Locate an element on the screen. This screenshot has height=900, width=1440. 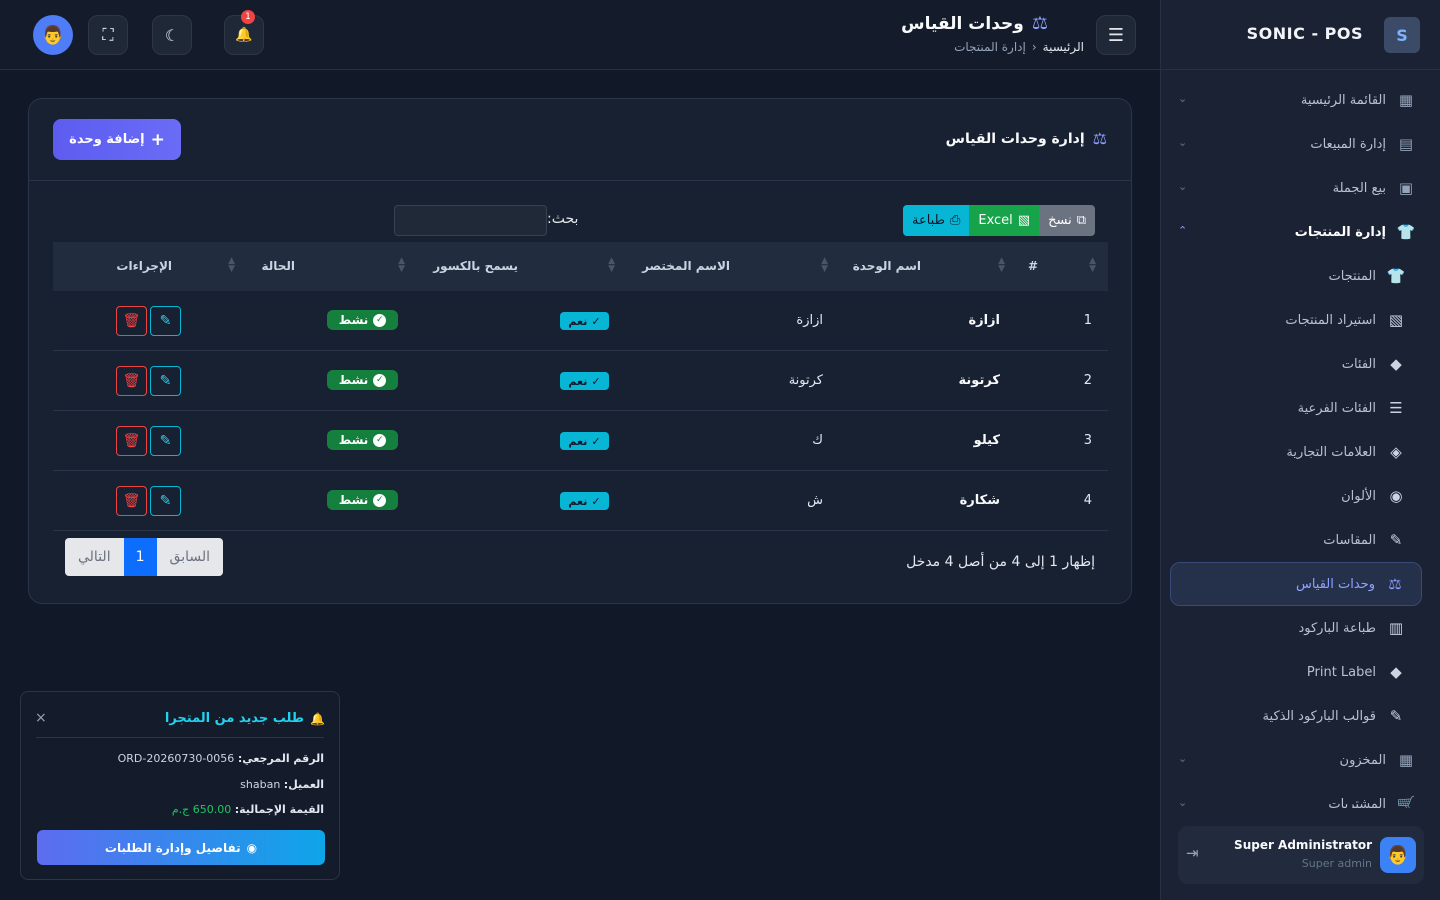
fraction-yes-badge: ✓ نعم is located at coordinates (584, 381).